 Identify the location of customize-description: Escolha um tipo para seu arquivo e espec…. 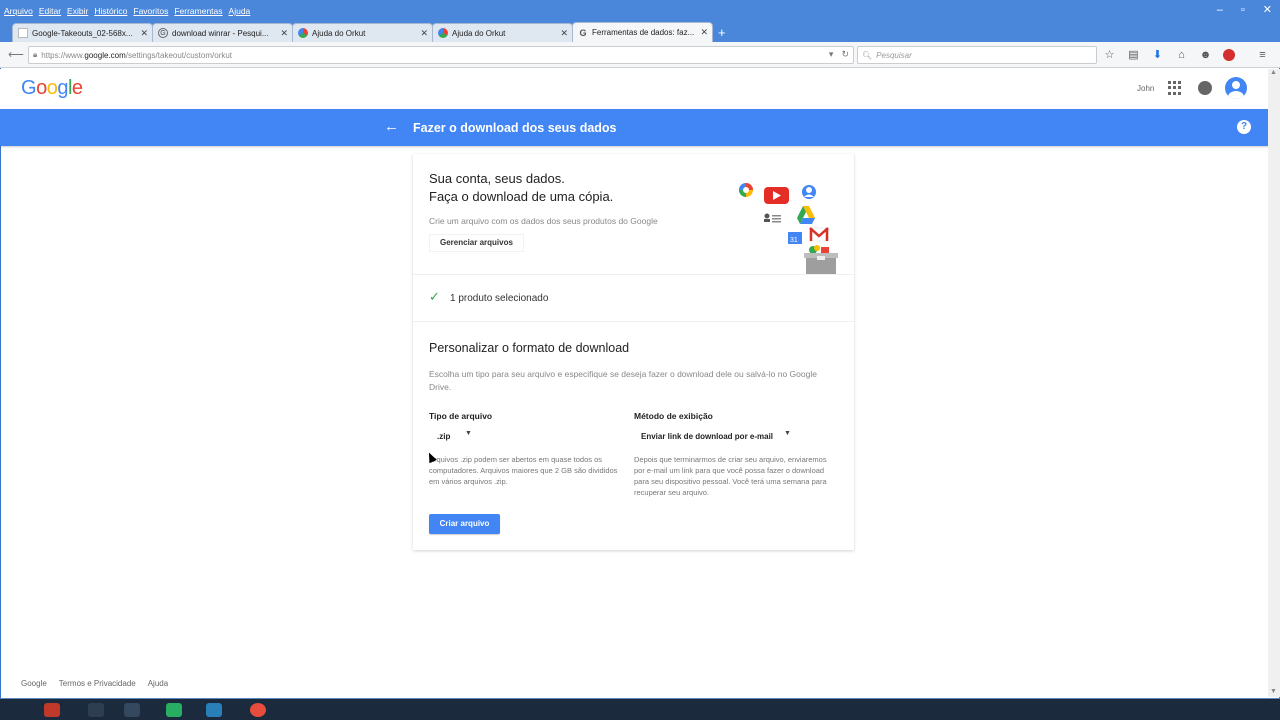
(623, 380).